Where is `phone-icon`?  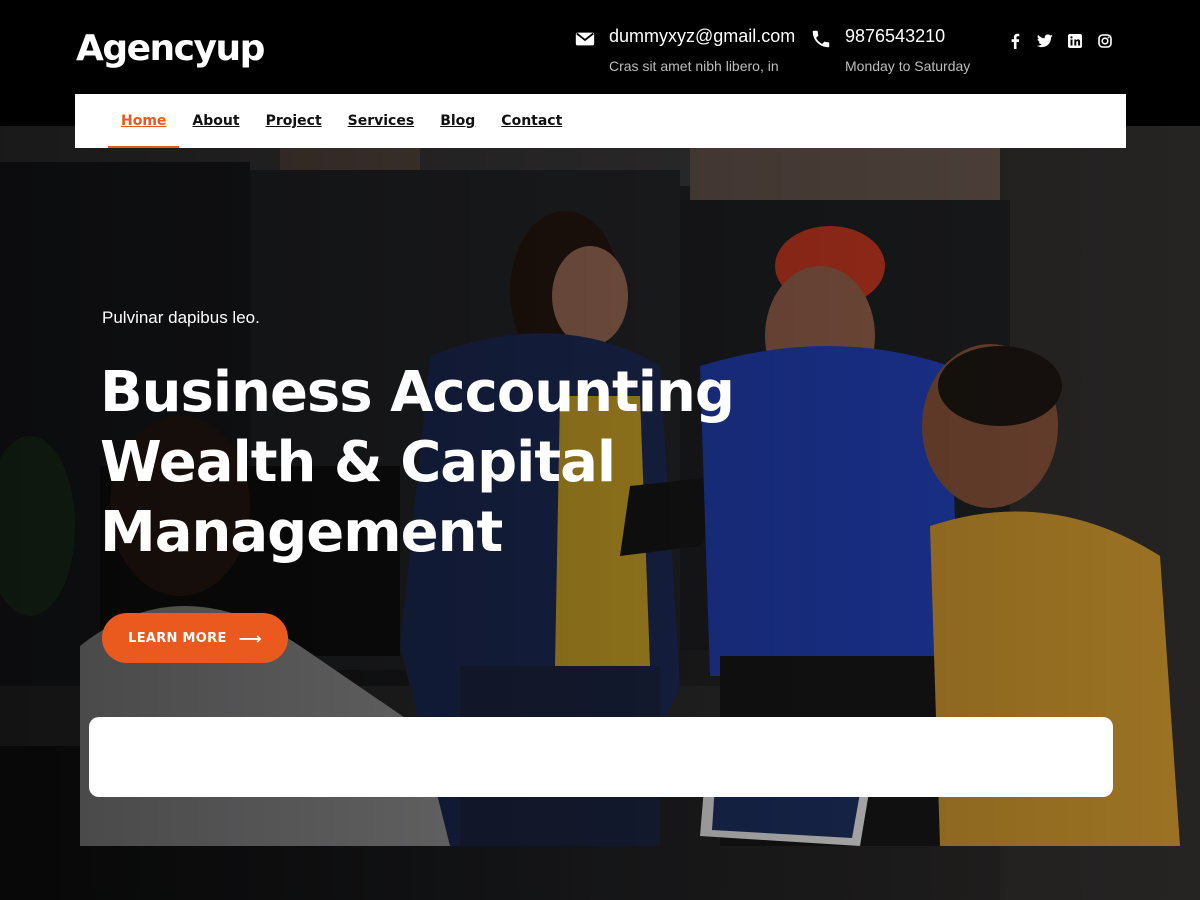
phone-icon is located at coordinates (821, 39).